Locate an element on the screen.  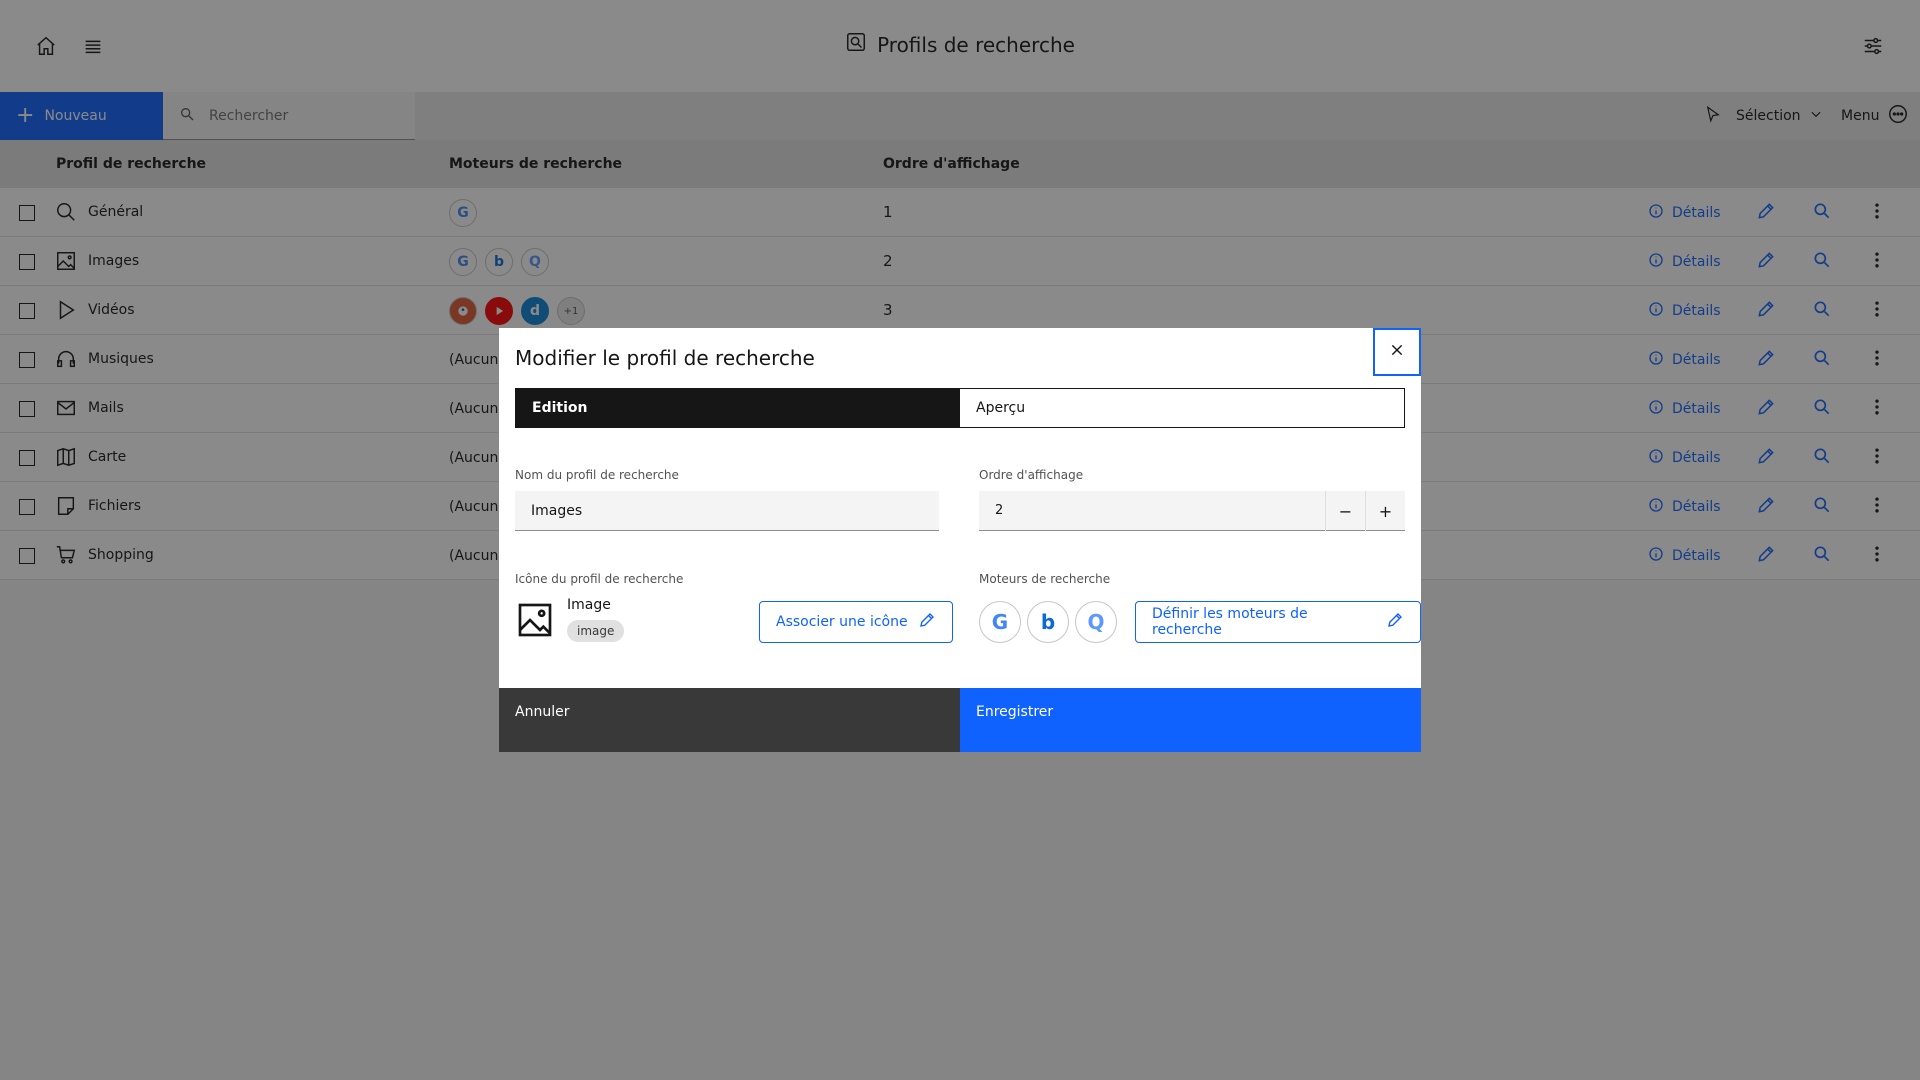
engines-label: Moteurs de recherche is located at coordinates (1045, 579).